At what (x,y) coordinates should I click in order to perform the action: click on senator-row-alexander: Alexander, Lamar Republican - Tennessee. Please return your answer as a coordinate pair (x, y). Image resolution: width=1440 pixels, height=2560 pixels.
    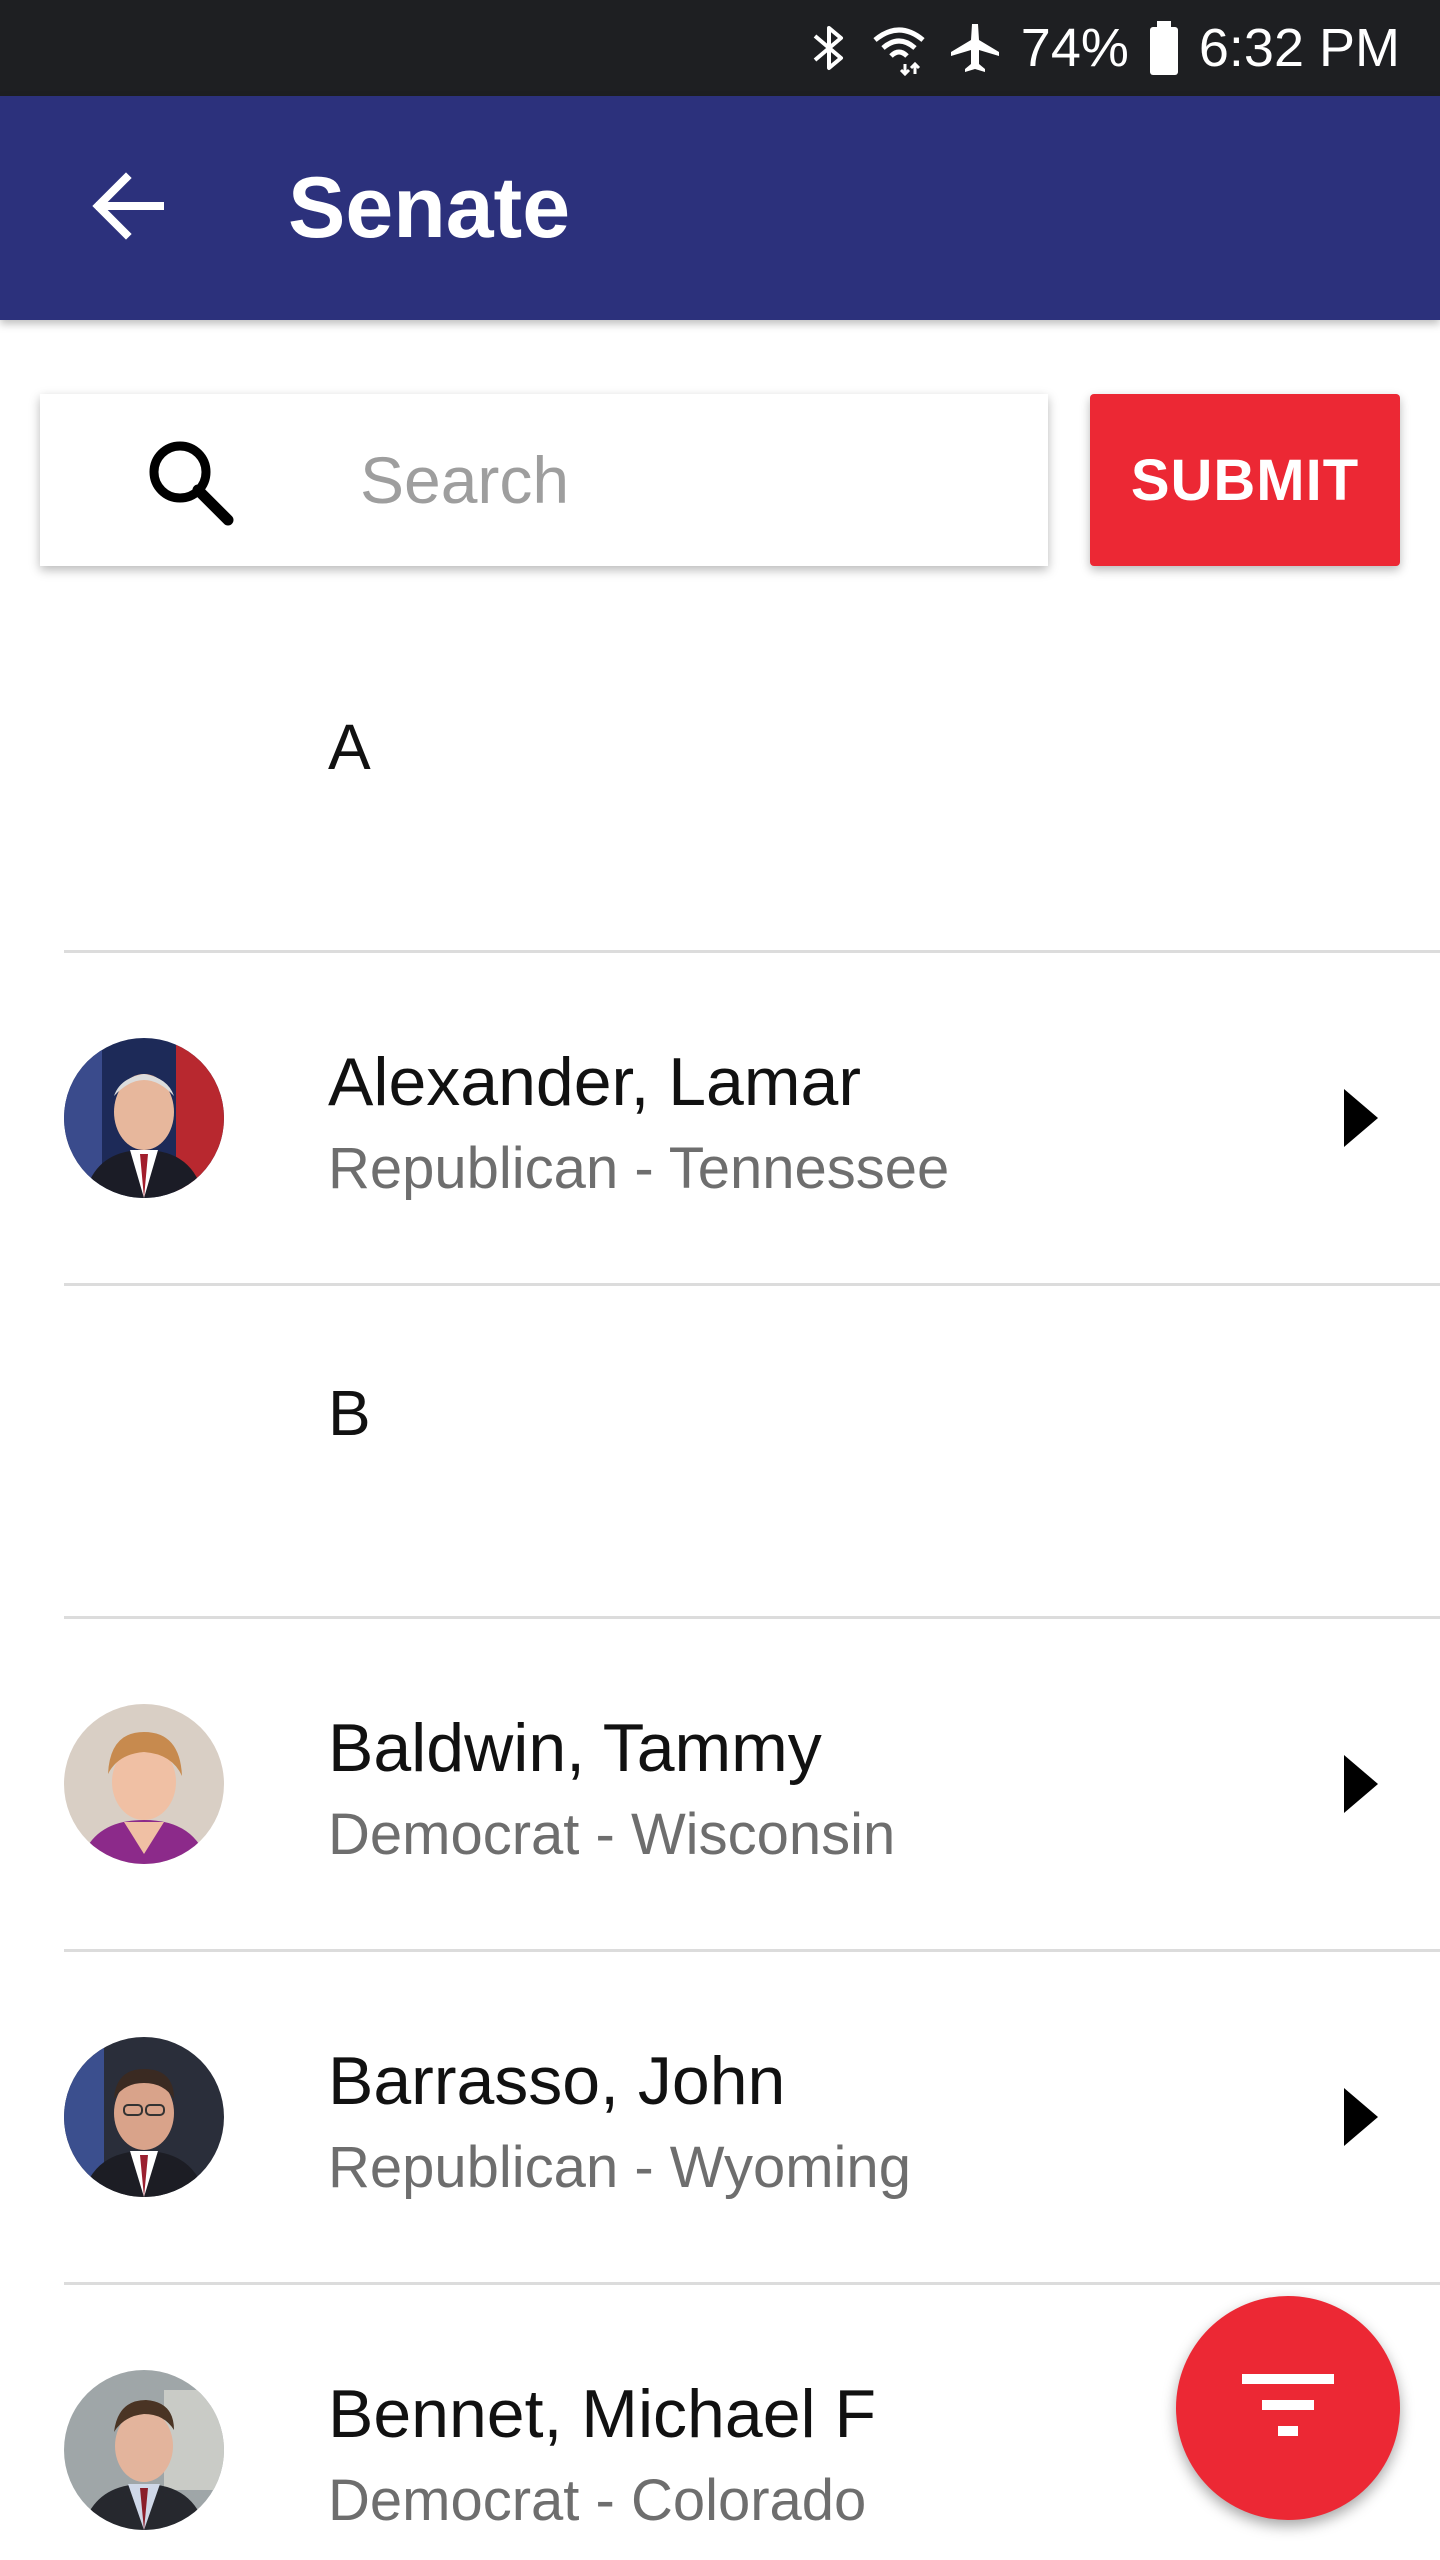
    Looking at the image, I should click on (752, 1119).